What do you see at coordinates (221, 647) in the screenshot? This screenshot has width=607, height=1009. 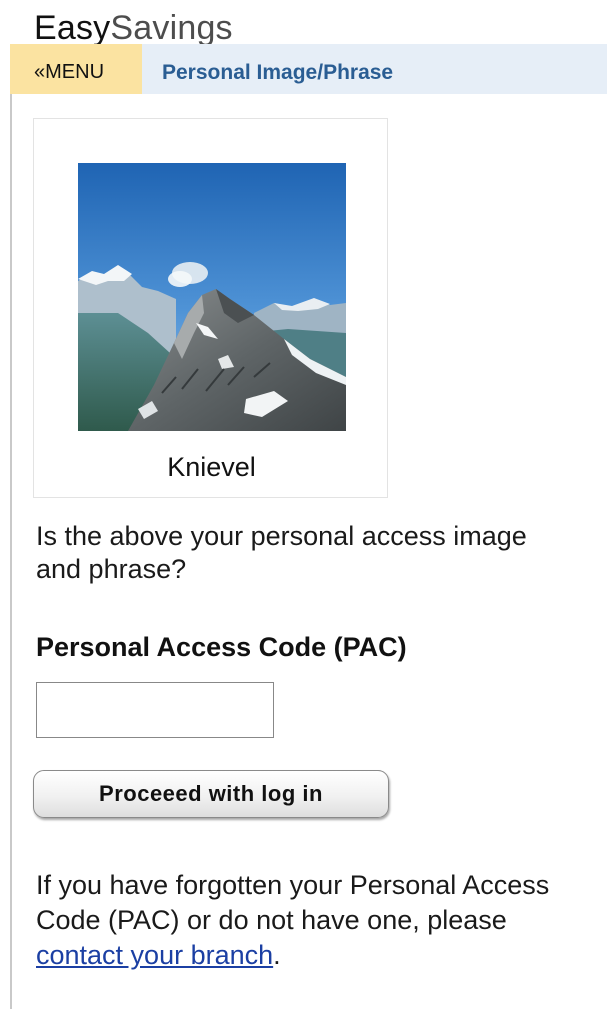 I see `pac-label: Personal Access Code (PAC)` at bounding box center [221, 647].